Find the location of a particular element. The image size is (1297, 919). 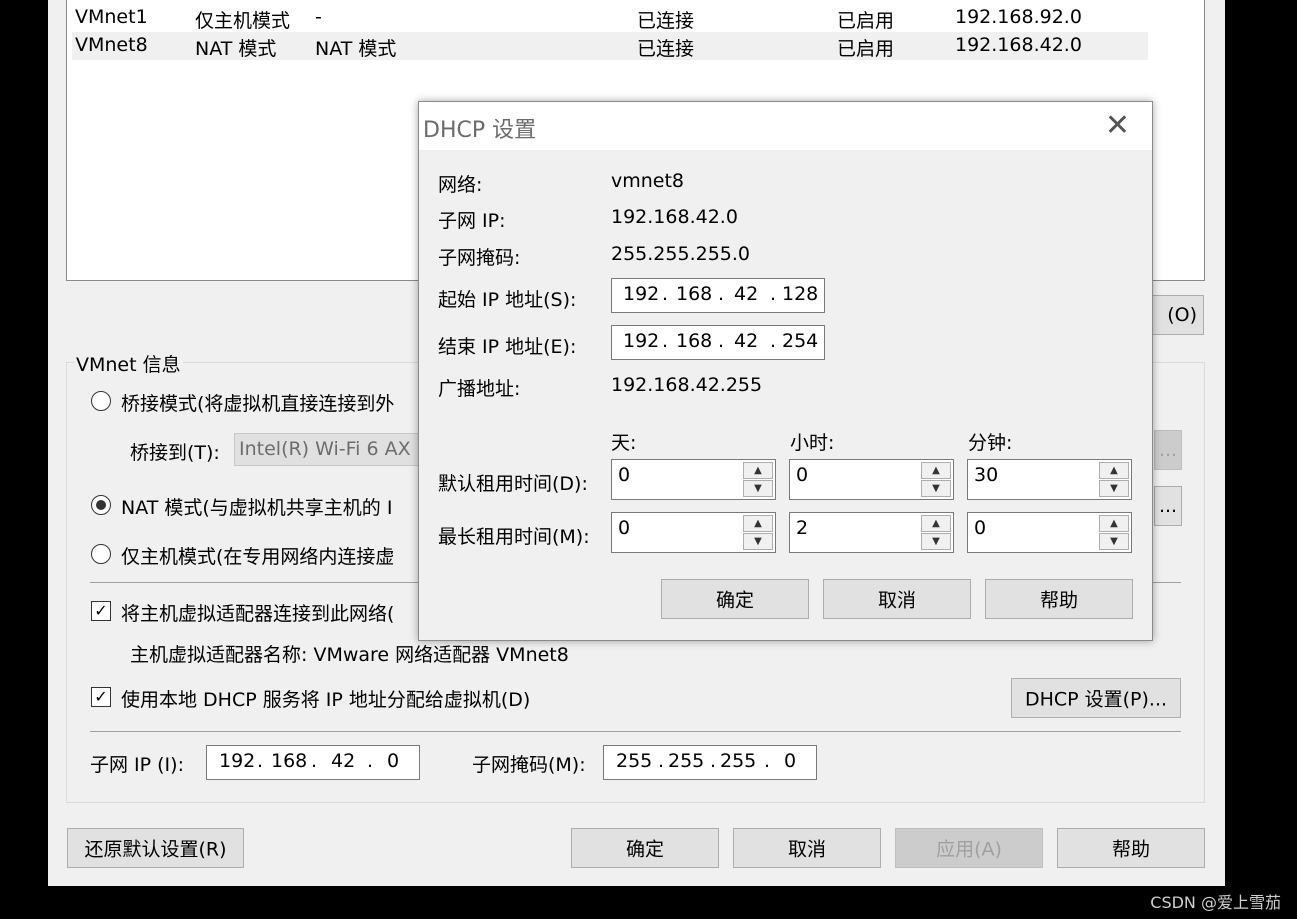

dialog-ok-label: 确定 is located at coordinates (734, 600).